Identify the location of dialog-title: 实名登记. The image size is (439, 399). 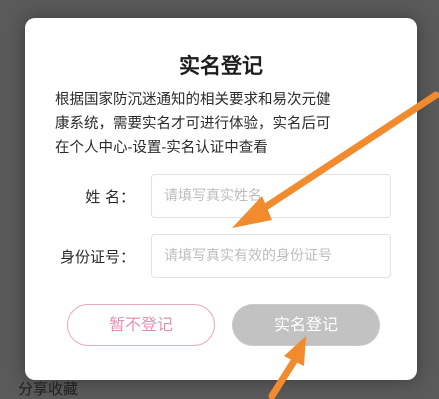
(221, 65).